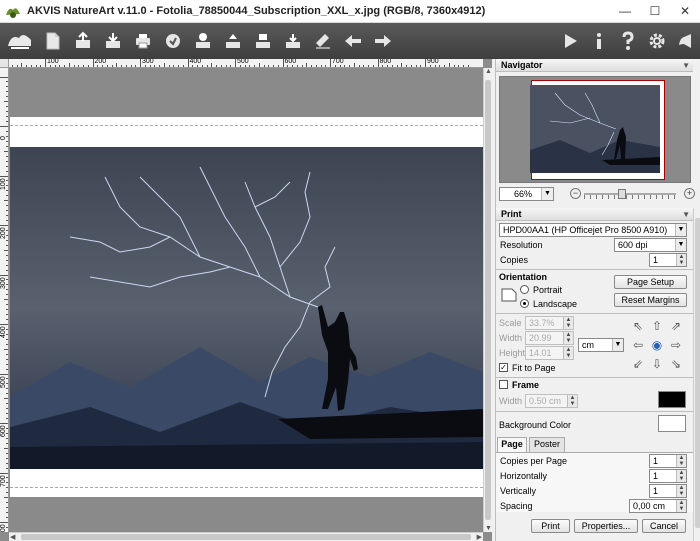 The height and width of the screenshot is (541, 700). Describe the element at coordinates (668, 491) in the screenshot. I see `vertically-spinner: 1 ▲ ▼` at that location.